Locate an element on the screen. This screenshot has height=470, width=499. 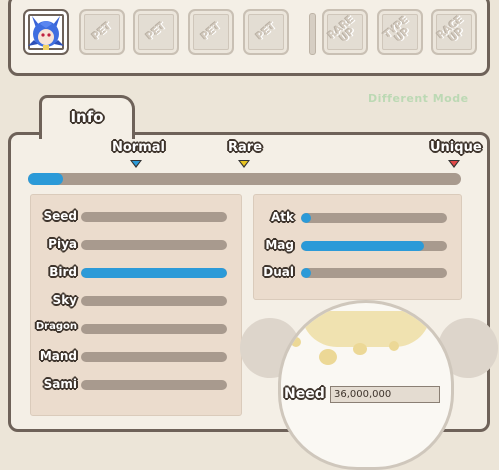
pet-slot-4: PET is located at coordinates (211, 32).